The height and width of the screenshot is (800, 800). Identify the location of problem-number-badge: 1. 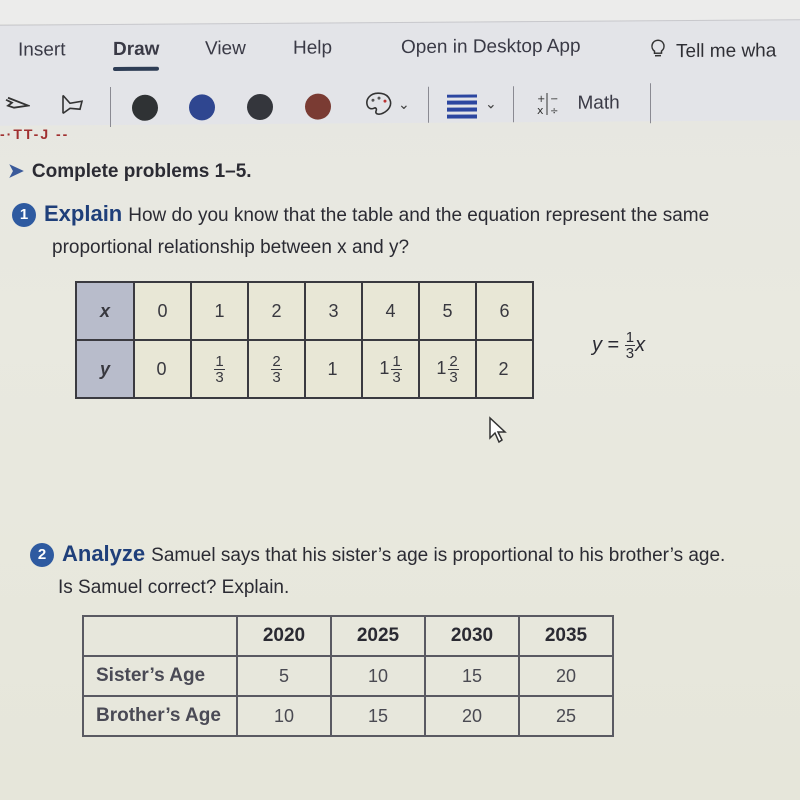
(24, 215).